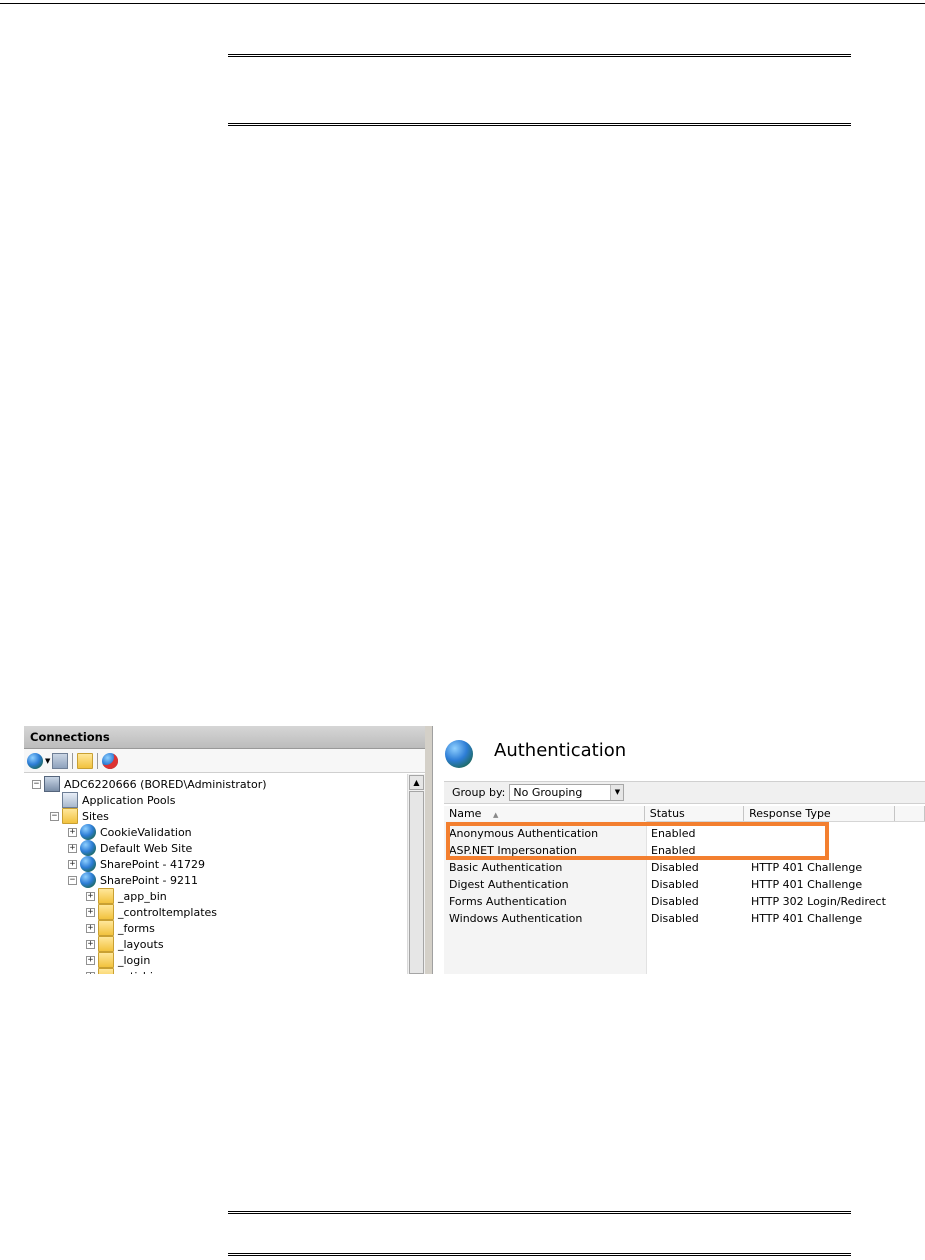  What do you see at coordinates (146, 832) in the screenshot?
I see `tree-node-label: CookieValidation` at bounding box center [146, 832].